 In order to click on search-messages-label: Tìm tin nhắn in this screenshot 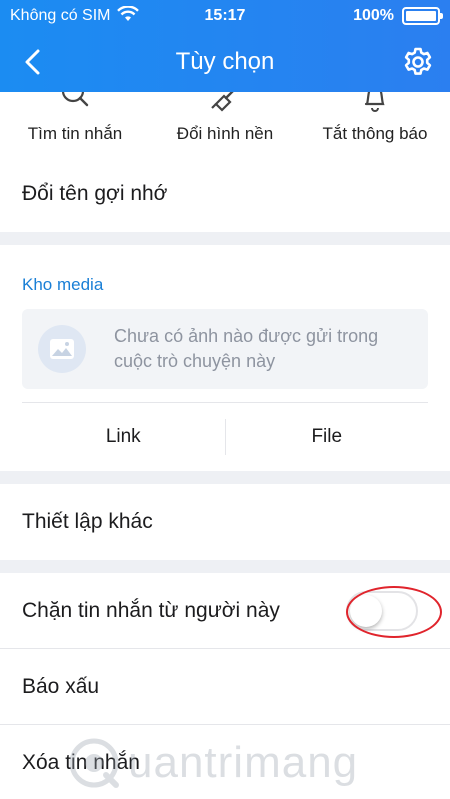, I will do `click(75, 133)`.